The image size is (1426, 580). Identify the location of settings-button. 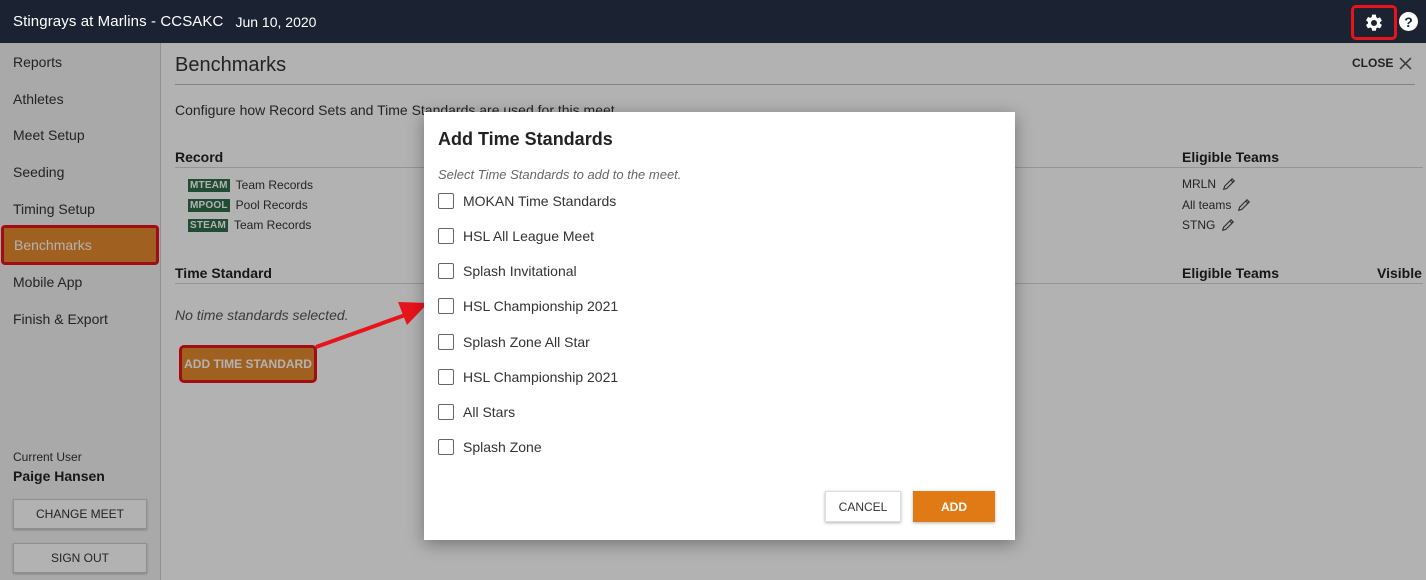
(1374, 22).